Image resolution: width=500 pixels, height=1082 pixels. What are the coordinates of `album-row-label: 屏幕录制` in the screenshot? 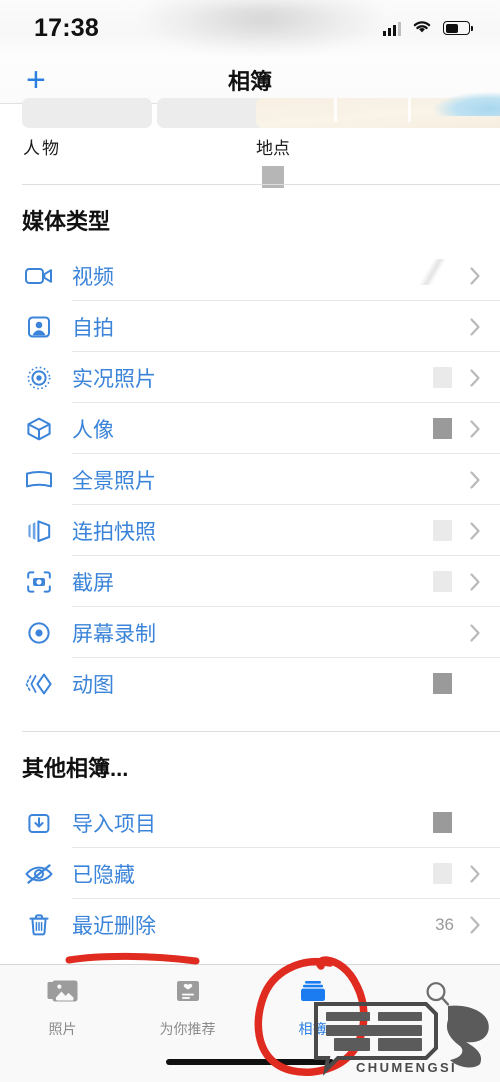 It's located at (114, 634).